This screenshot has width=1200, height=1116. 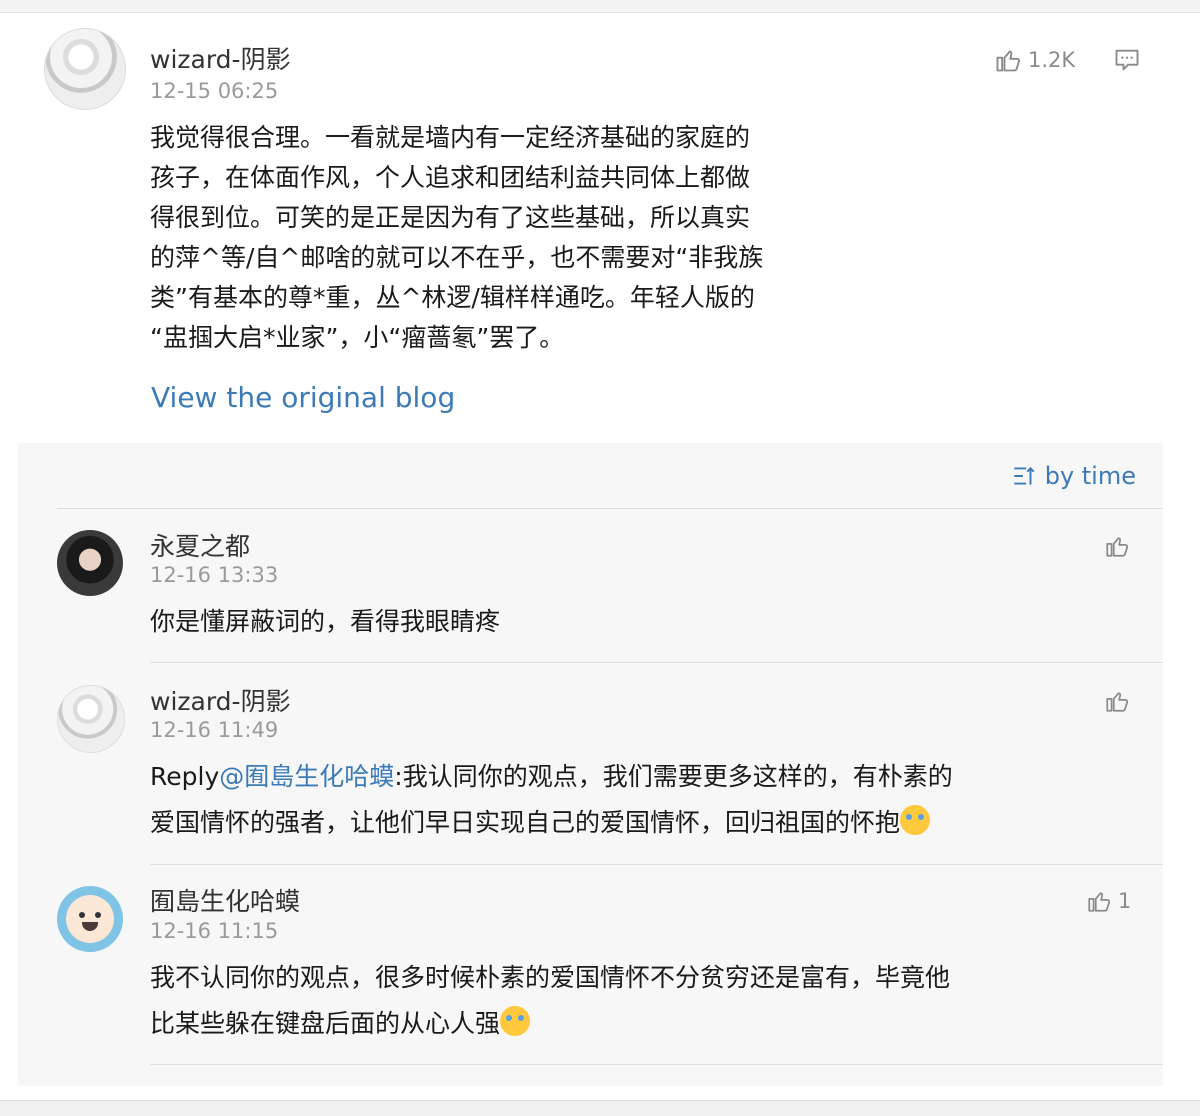 What do you see at coordinates (525, 822) in the screenshot?
I see `comment-line: 爱国情怀的强者，让他们早日实现自己的爱国情怀，回归祖国的怀抱` at bounding box center [525, 822].